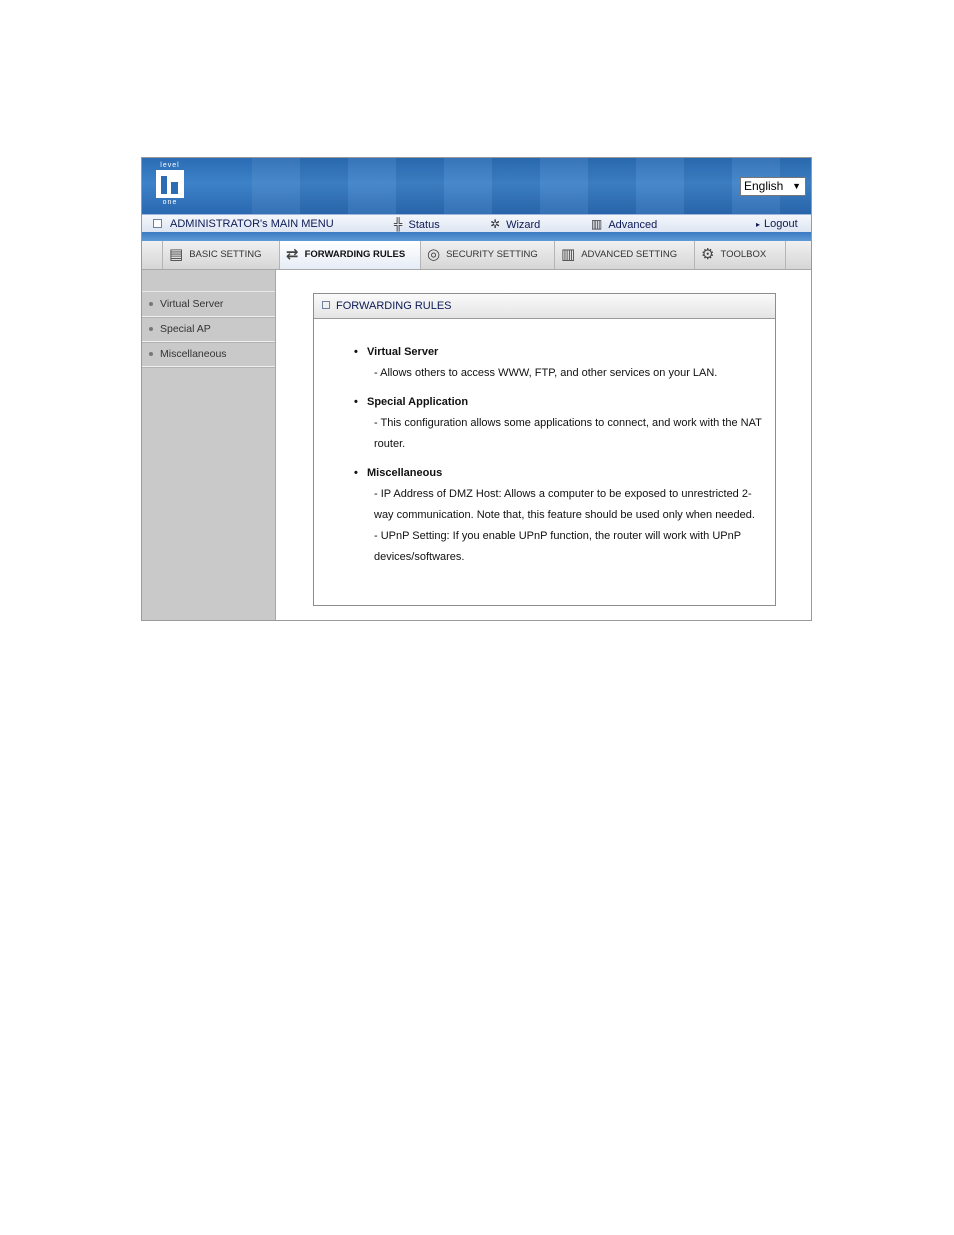 The width and height of the screenshot is (954, 1235). I want to click on sidebar-item-special-ap: Special AP, so click(208, 329).